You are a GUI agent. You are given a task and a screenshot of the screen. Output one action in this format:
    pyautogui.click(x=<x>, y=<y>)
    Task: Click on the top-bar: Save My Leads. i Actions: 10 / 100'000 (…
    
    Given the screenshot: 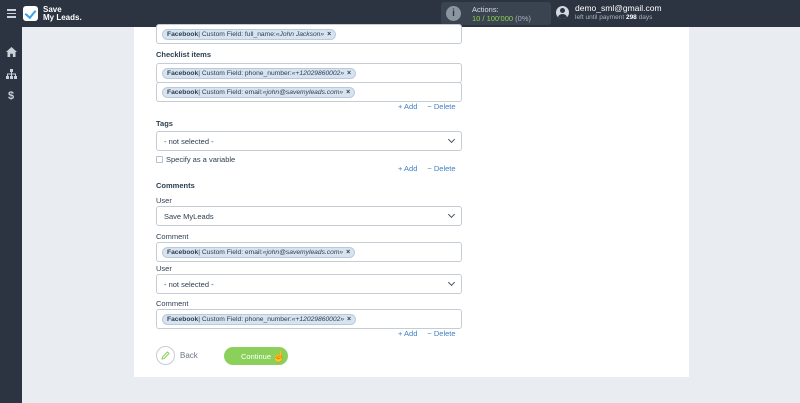 What is the action you would take?
    pyautogui.click(x=400, y=13)
    